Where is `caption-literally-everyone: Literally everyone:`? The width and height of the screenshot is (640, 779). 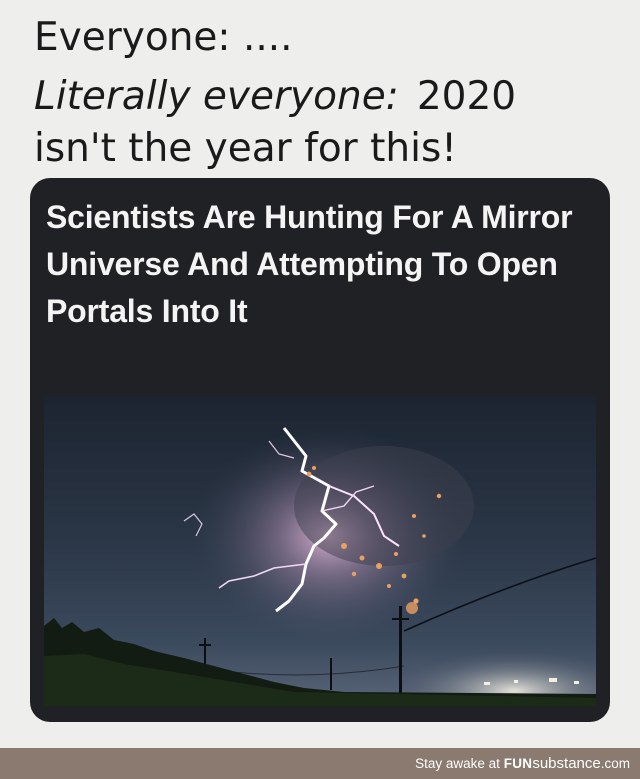
caption-literally-everyone: Literally everyone: is located at coordinates (216, 96).